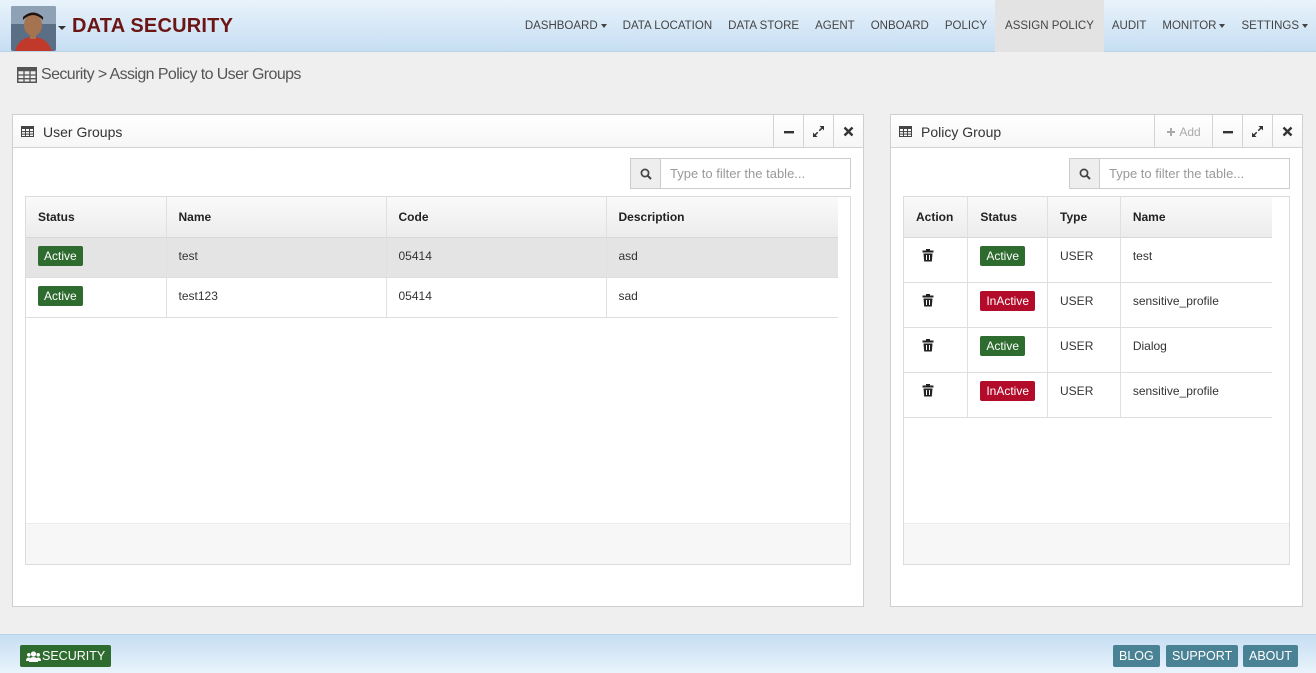 The height and width of the screenshot is (673, 1316). Describe the element at coordinates (33, 28) in the screenshot. I see `user-avatar` at that location.